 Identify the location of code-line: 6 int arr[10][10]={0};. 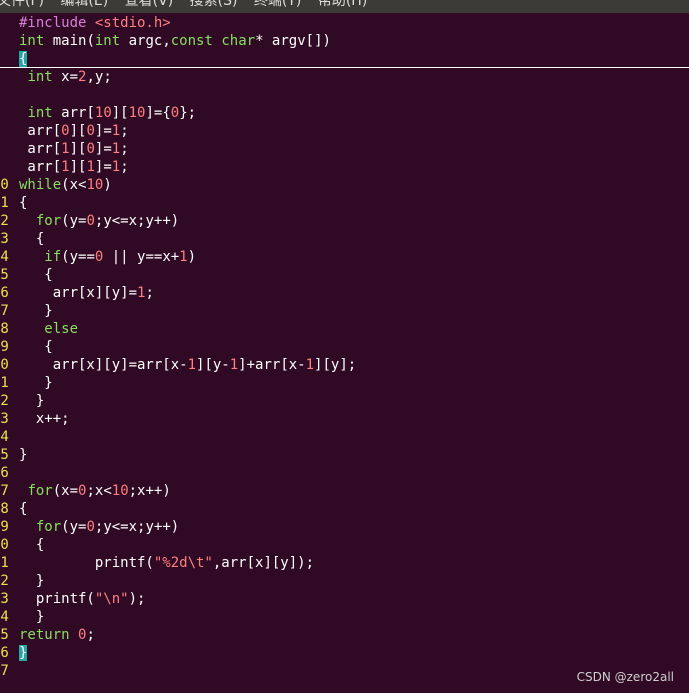
(344, 113).